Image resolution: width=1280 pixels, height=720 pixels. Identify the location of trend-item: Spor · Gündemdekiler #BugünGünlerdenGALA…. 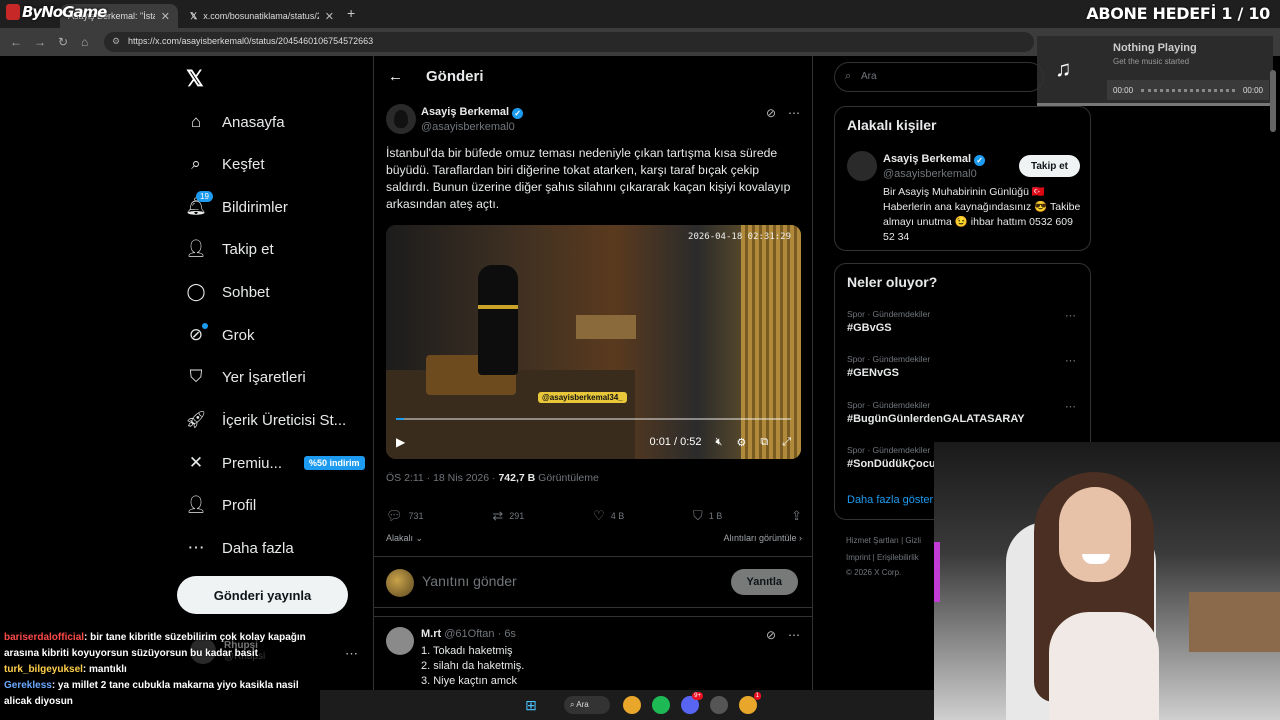
(964, 412).